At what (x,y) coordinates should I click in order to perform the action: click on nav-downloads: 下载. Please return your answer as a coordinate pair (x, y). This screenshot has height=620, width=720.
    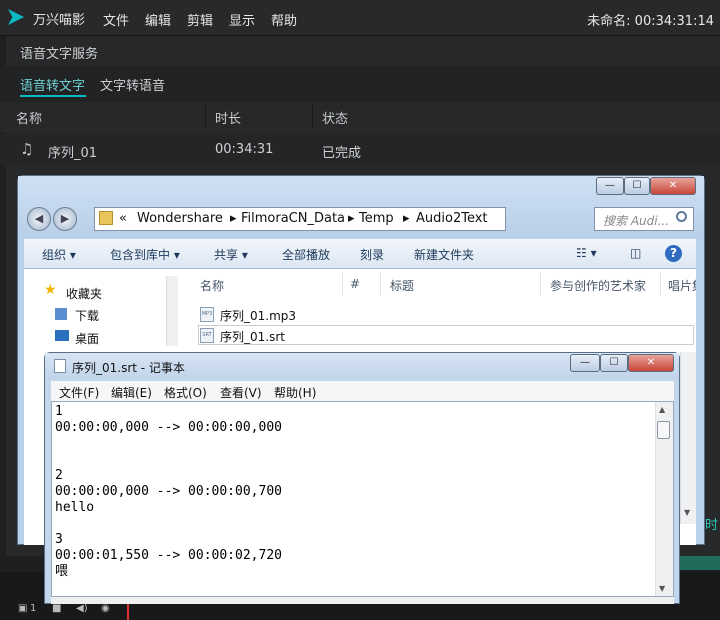
    Looking at the image, I should click on (87, 315).